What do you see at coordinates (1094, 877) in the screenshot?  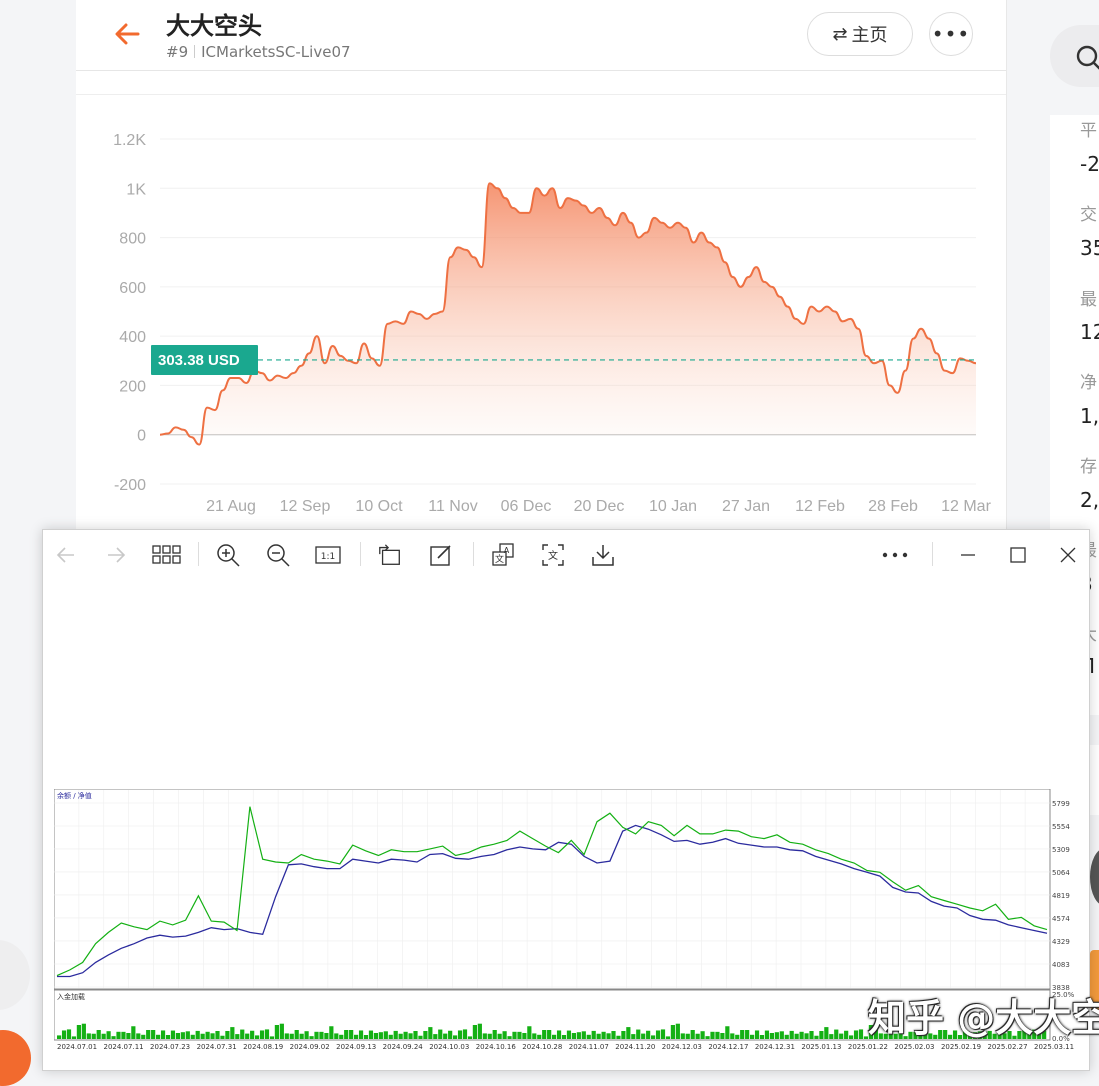 I see `avatar` at bounding box center [1094, 877].